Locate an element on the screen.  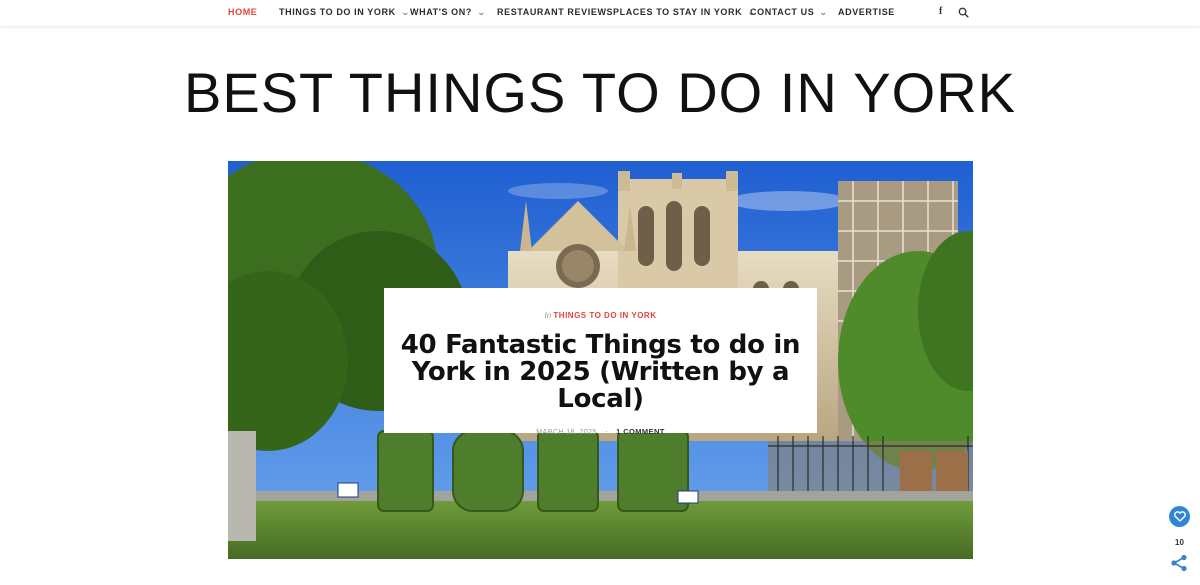
favorite-button is located at coordinates (1179, 516).